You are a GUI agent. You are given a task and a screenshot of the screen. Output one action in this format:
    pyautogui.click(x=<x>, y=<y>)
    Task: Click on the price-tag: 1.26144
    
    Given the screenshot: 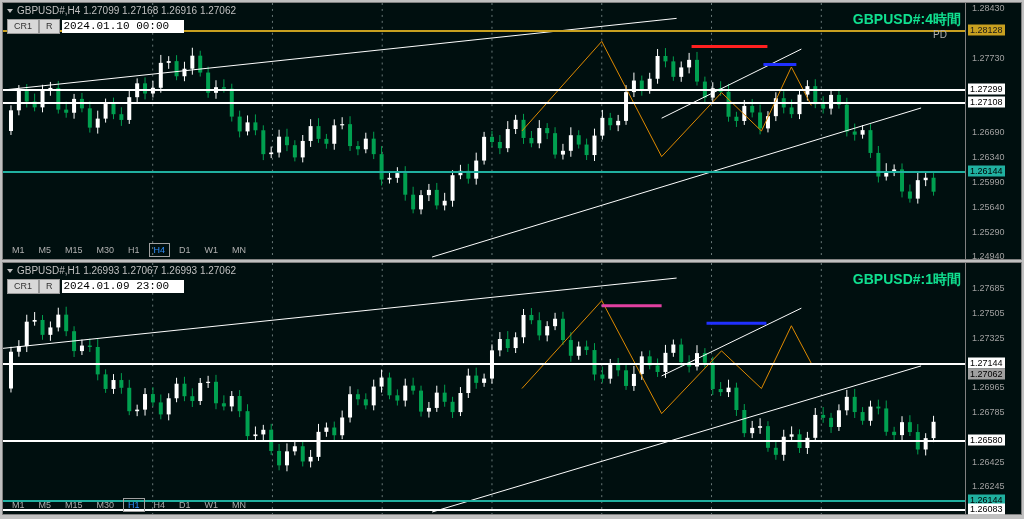 What is the action you would take?
    pyautogui.click(x=986, y=171)
    